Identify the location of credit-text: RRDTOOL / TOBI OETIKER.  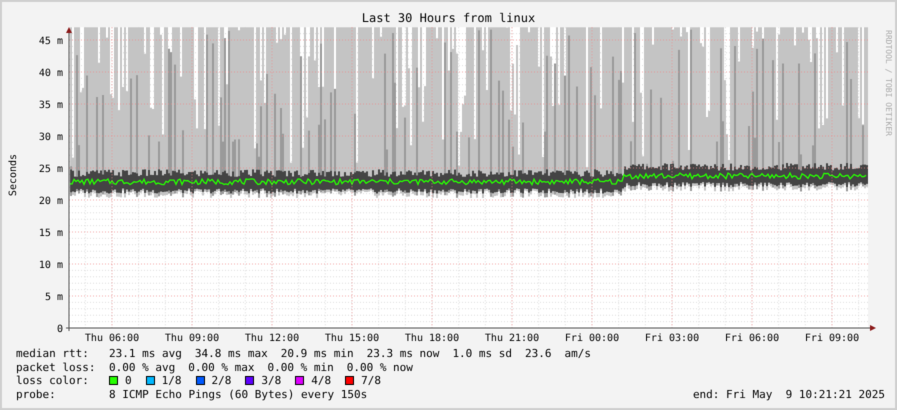
(888, 83).